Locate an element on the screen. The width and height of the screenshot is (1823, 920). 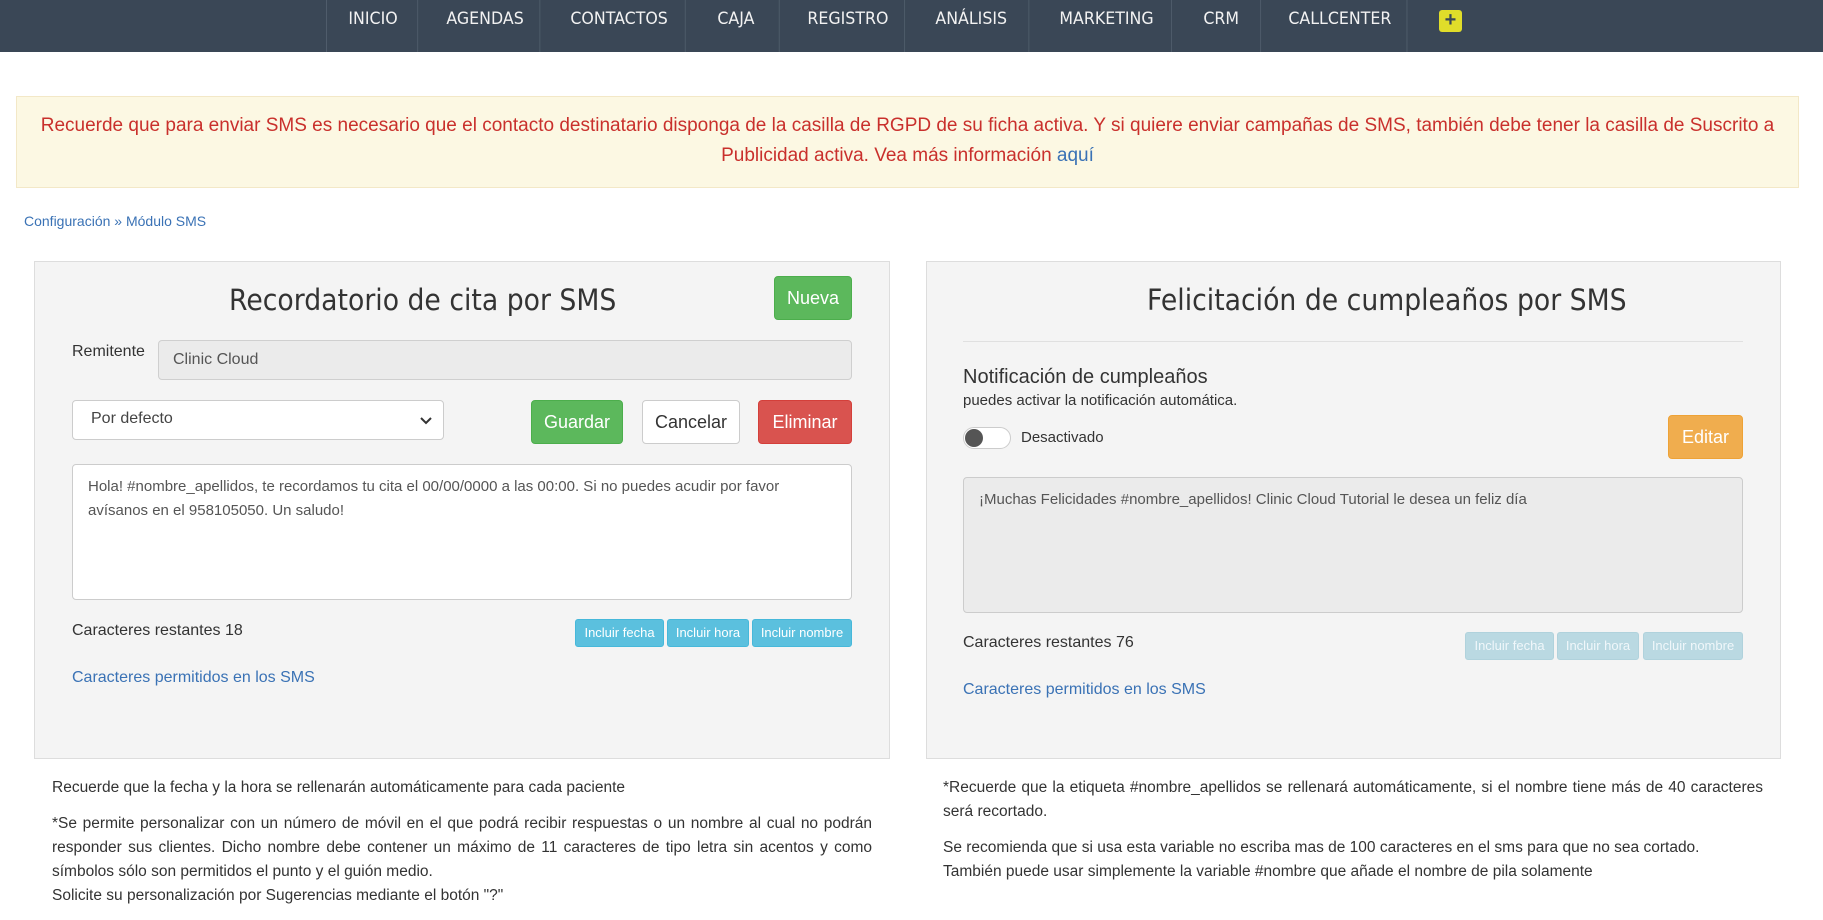
divider is located at coordinates (1353, 341).